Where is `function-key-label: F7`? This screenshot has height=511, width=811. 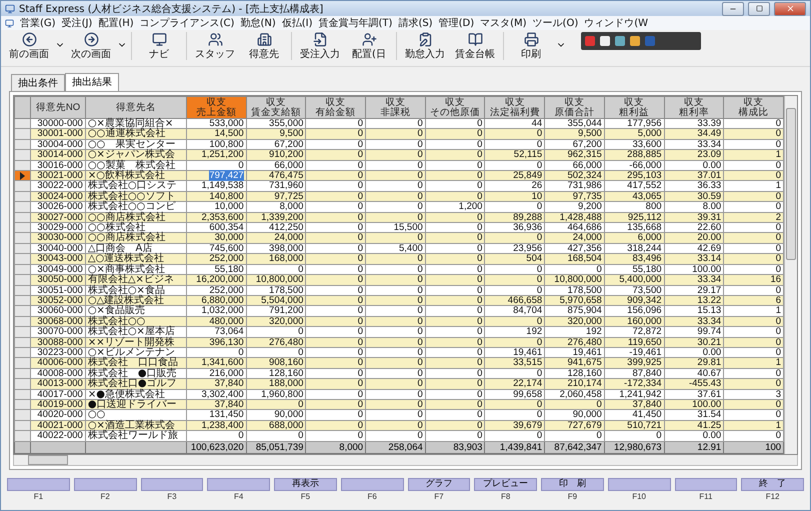 function-key-label: F7 is located at coordinates (439, 496).